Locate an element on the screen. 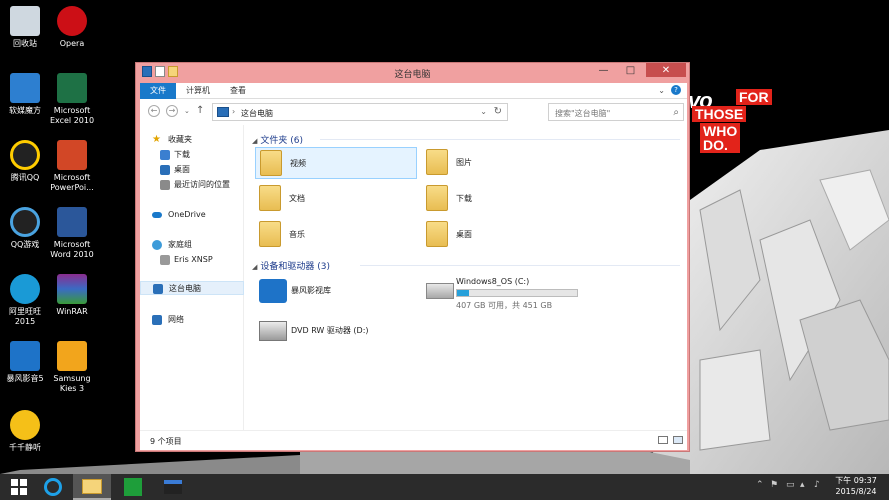 The width and height of the screenshot is (889, 500). taskbar-file-explorer is located at coordinates (92, 487).